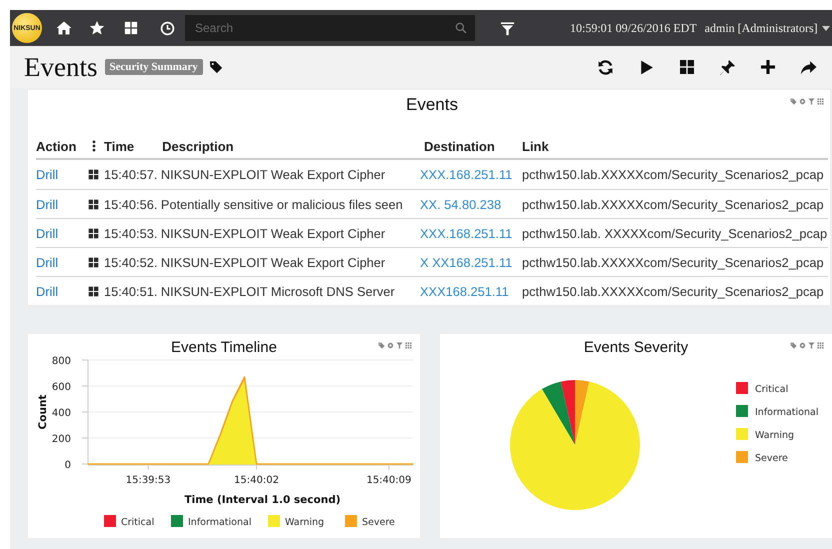  What do you see at coordinates (56, 146) in the screenshot?
I see `column-header: Action` at bounding box center [56, 146].